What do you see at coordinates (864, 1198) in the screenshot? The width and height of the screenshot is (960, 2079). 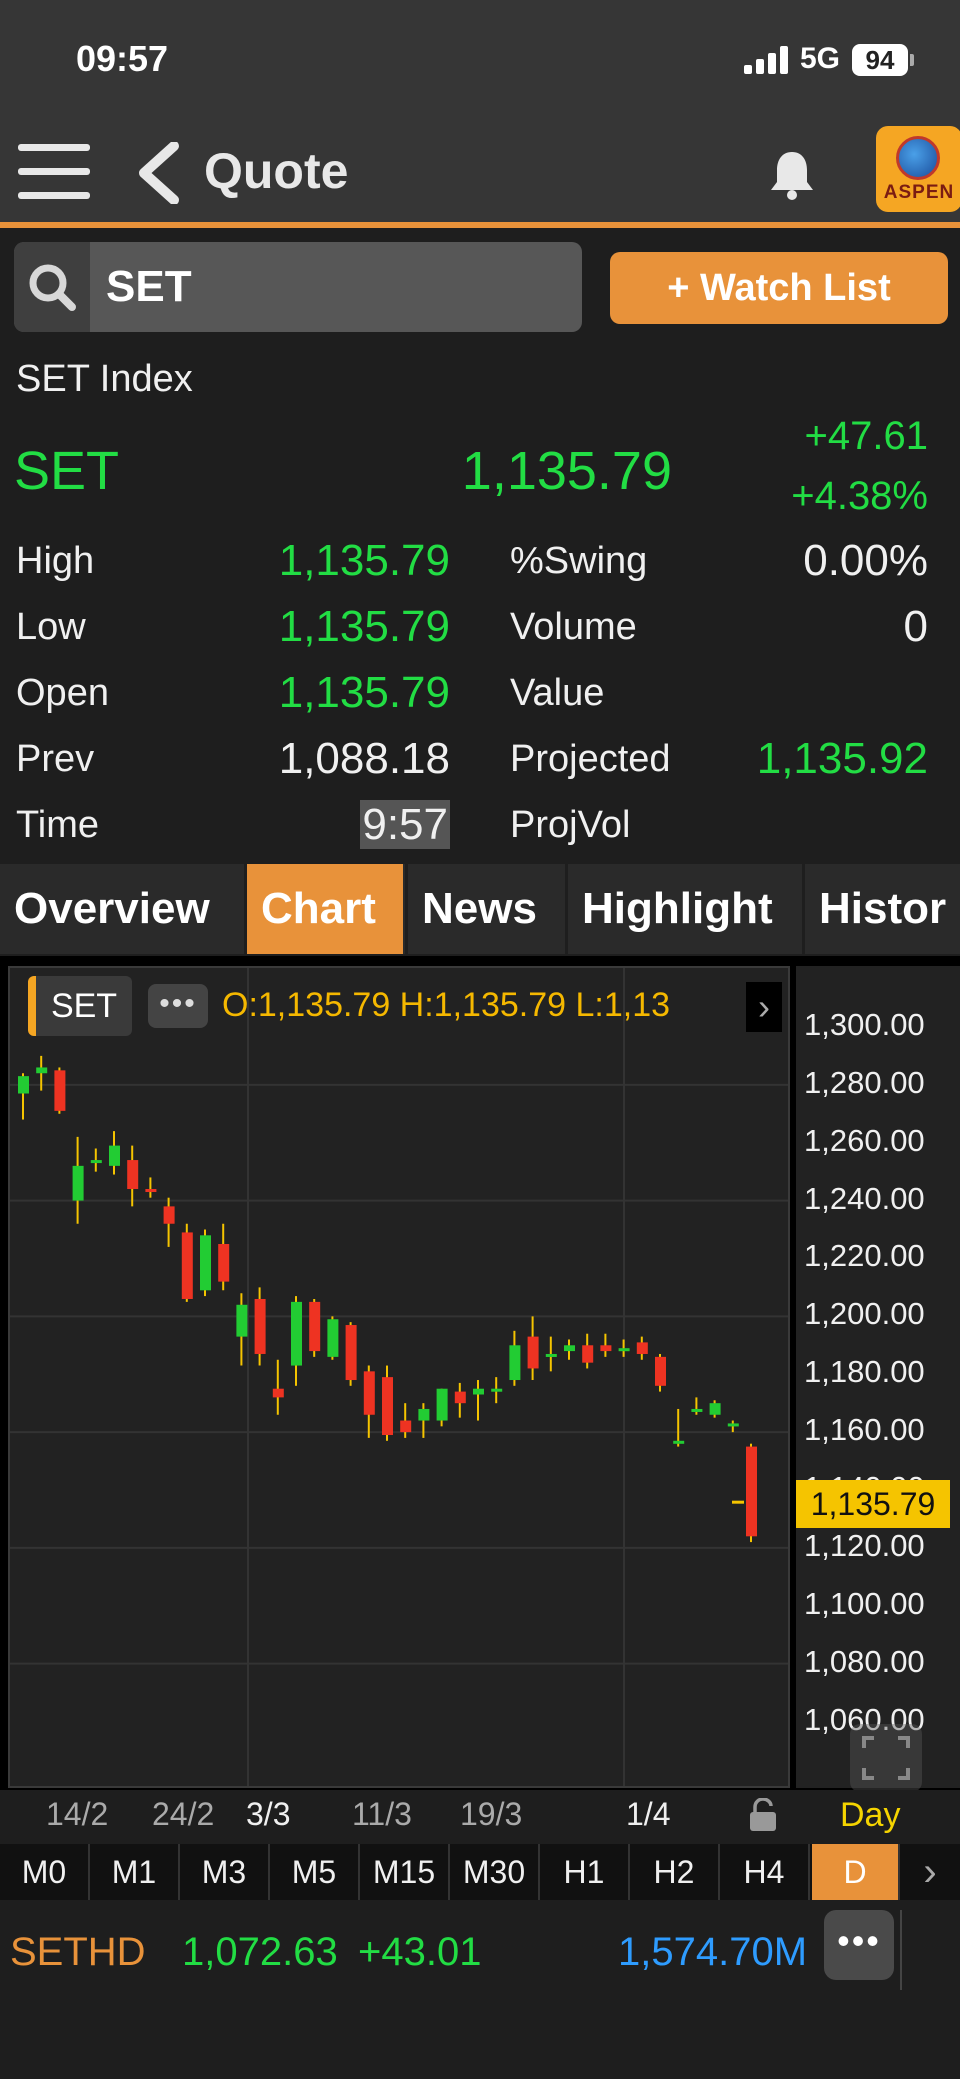 I see `price-tick: 1,240.00` at bounding box center [864, 1198].